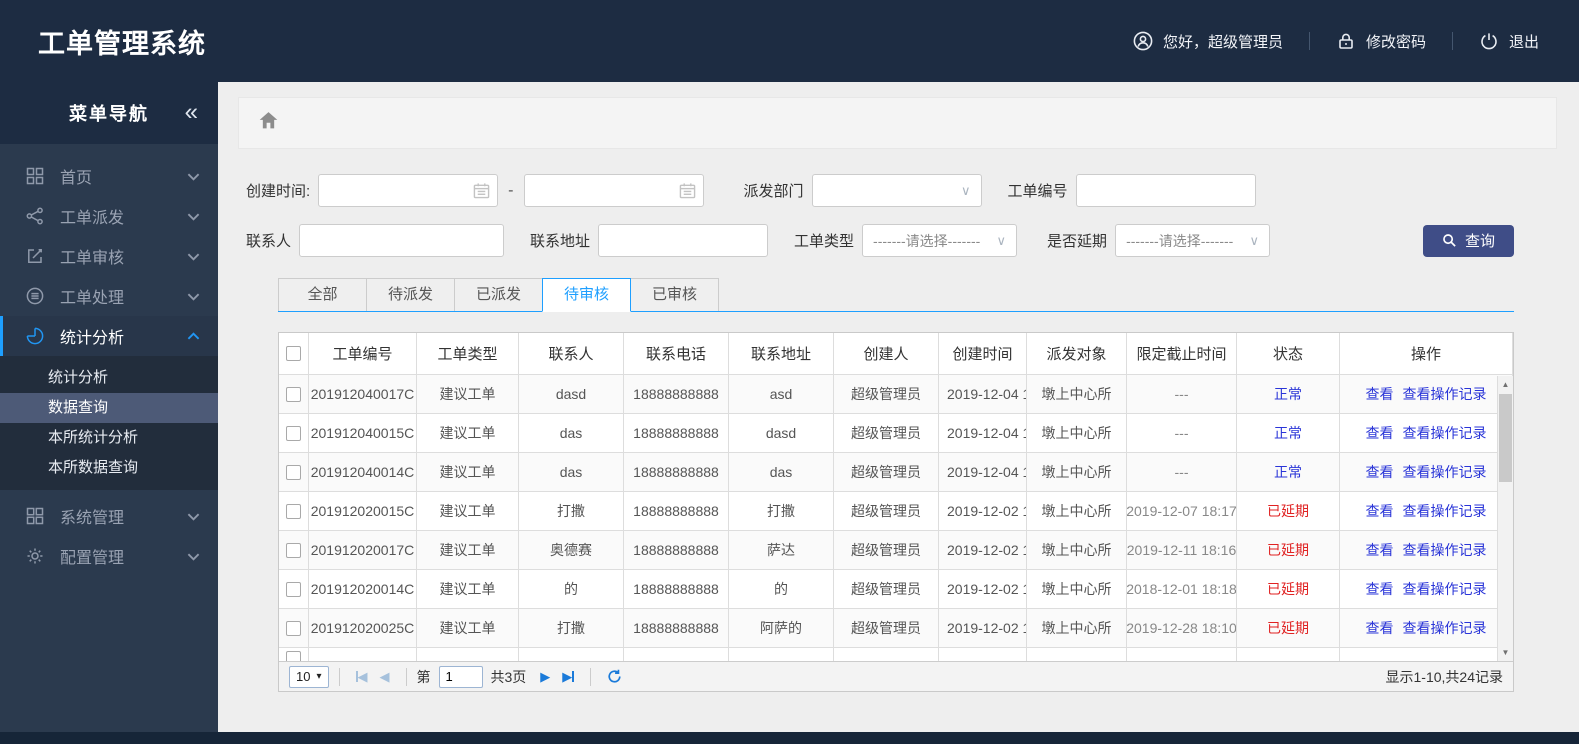 Image resolution: width=1579 pixels, height=744 pixels. I want to click on sidebar-item-review: 工单审核, so click(109, 256).